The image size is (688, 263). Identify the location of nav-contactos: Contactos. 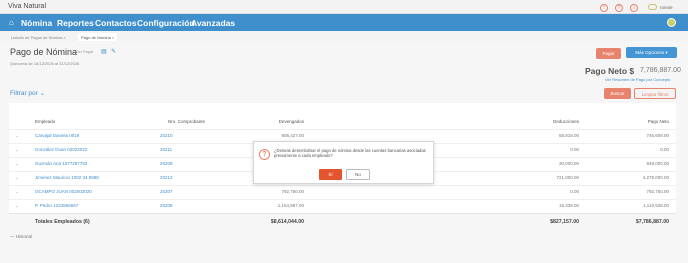
(116, 23).